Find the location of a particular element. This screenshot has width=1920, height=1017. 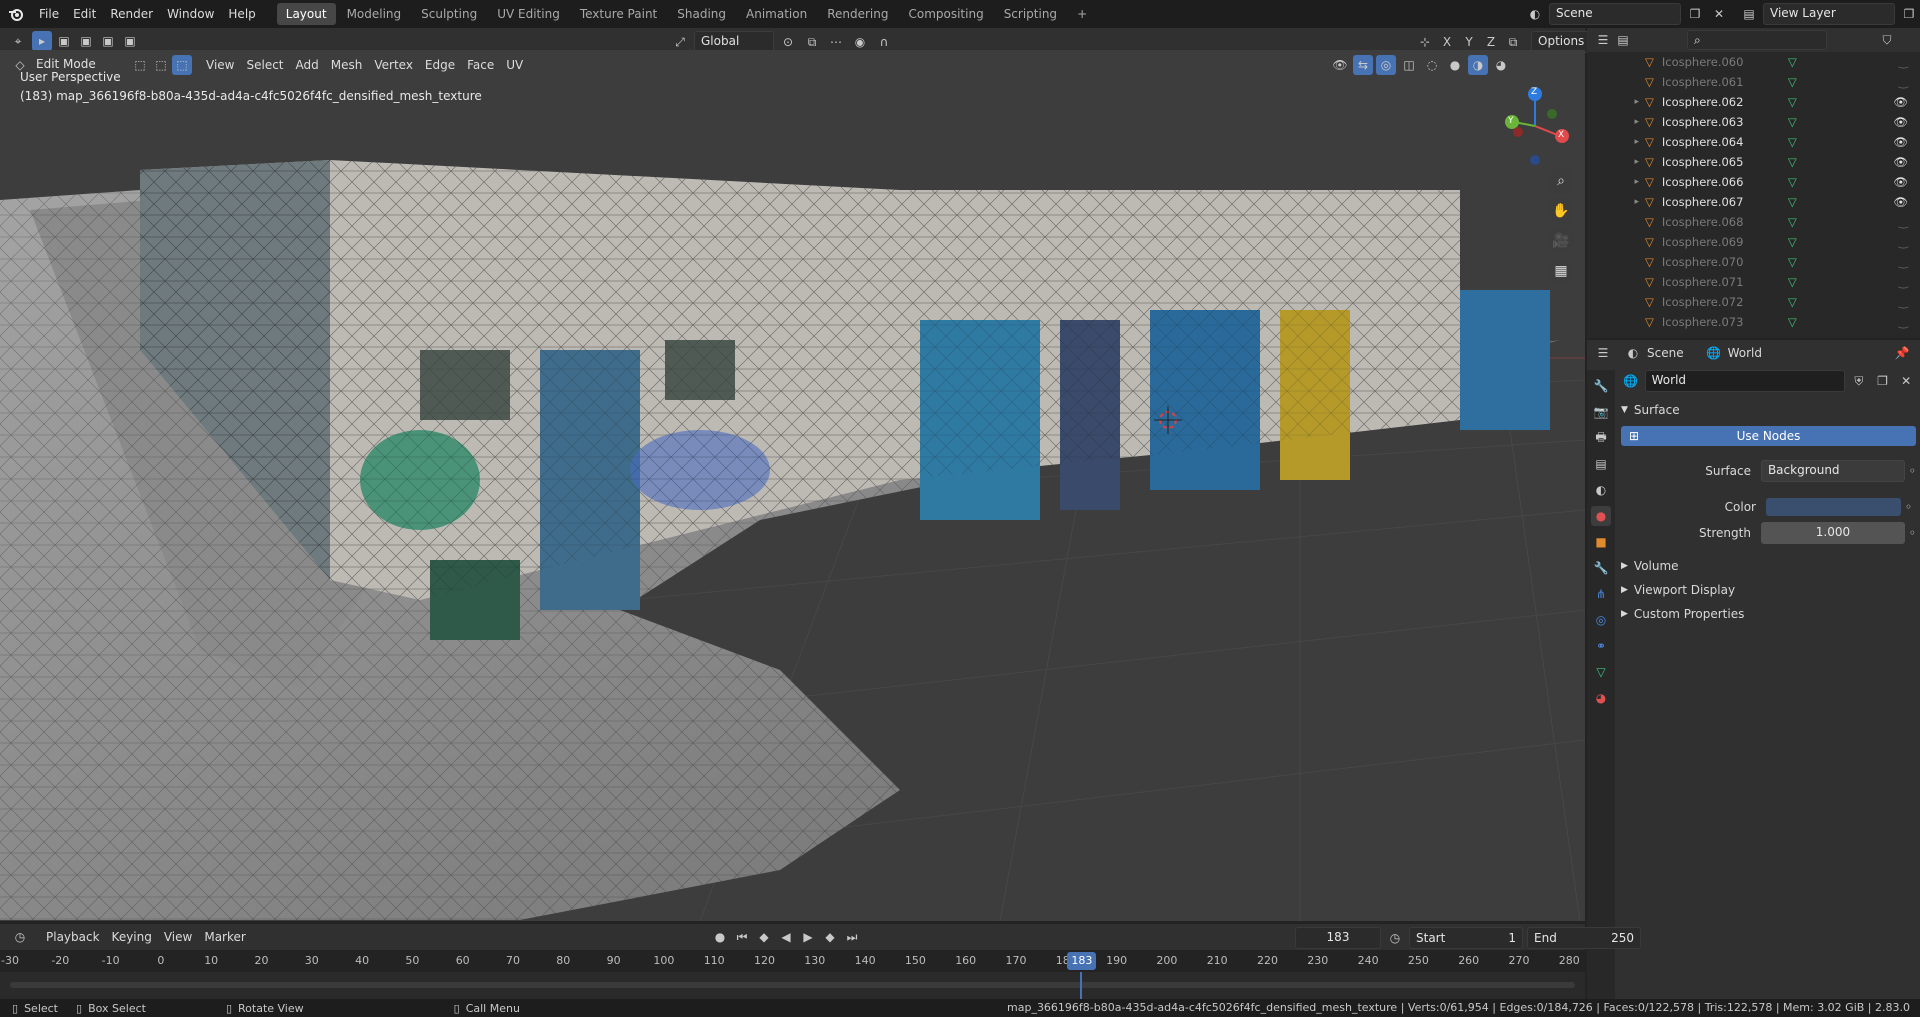

pan-hand-icon: ✋ is located at coordinates (1561, 211).